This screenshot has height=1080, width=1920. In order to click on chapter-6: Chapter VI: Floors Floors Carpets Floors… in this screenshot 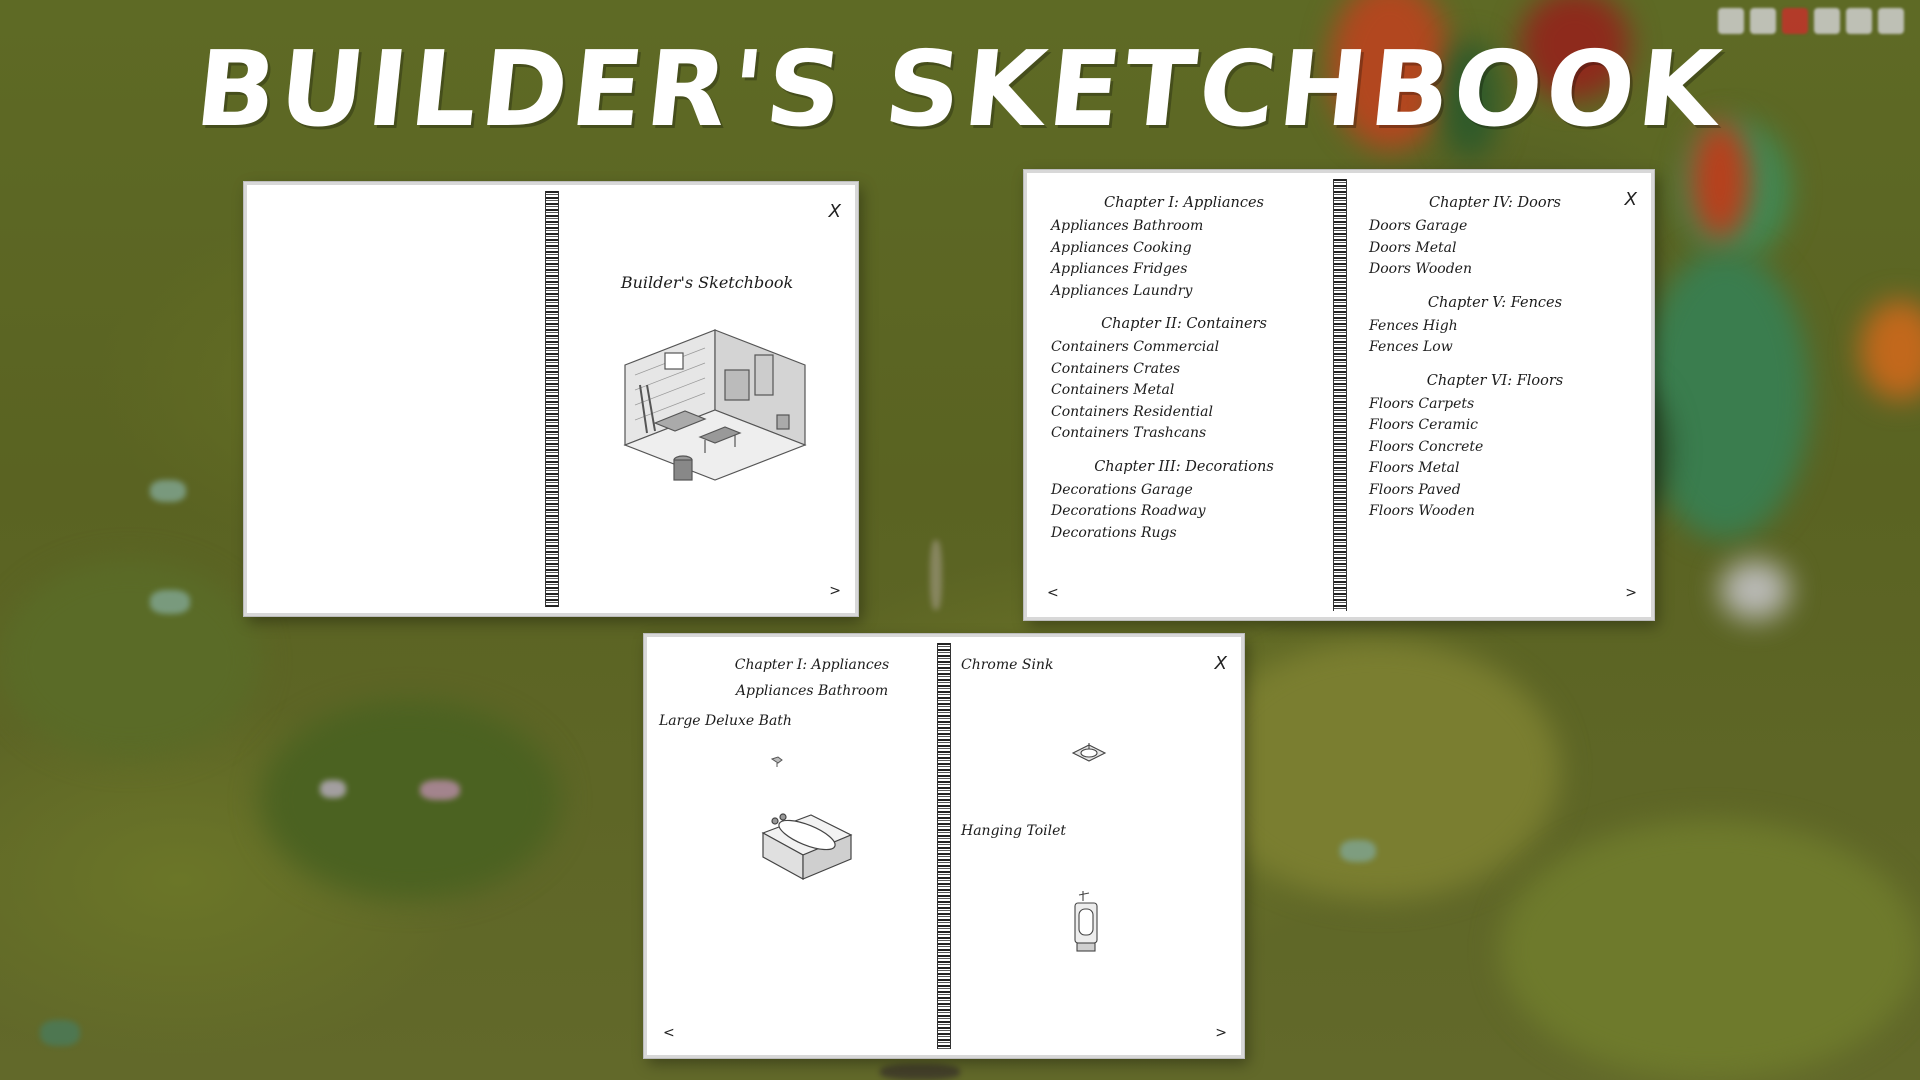, I will do `click(1495, 448)`.